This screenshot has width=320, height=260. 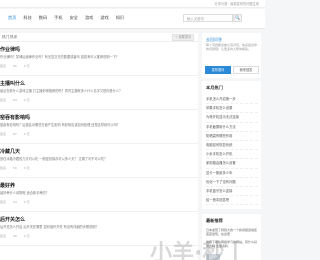 What do you see at coordinates (246, 70) in the screenshot?
I see `answer-button: 我来回答` at bounding box center [246, 70].